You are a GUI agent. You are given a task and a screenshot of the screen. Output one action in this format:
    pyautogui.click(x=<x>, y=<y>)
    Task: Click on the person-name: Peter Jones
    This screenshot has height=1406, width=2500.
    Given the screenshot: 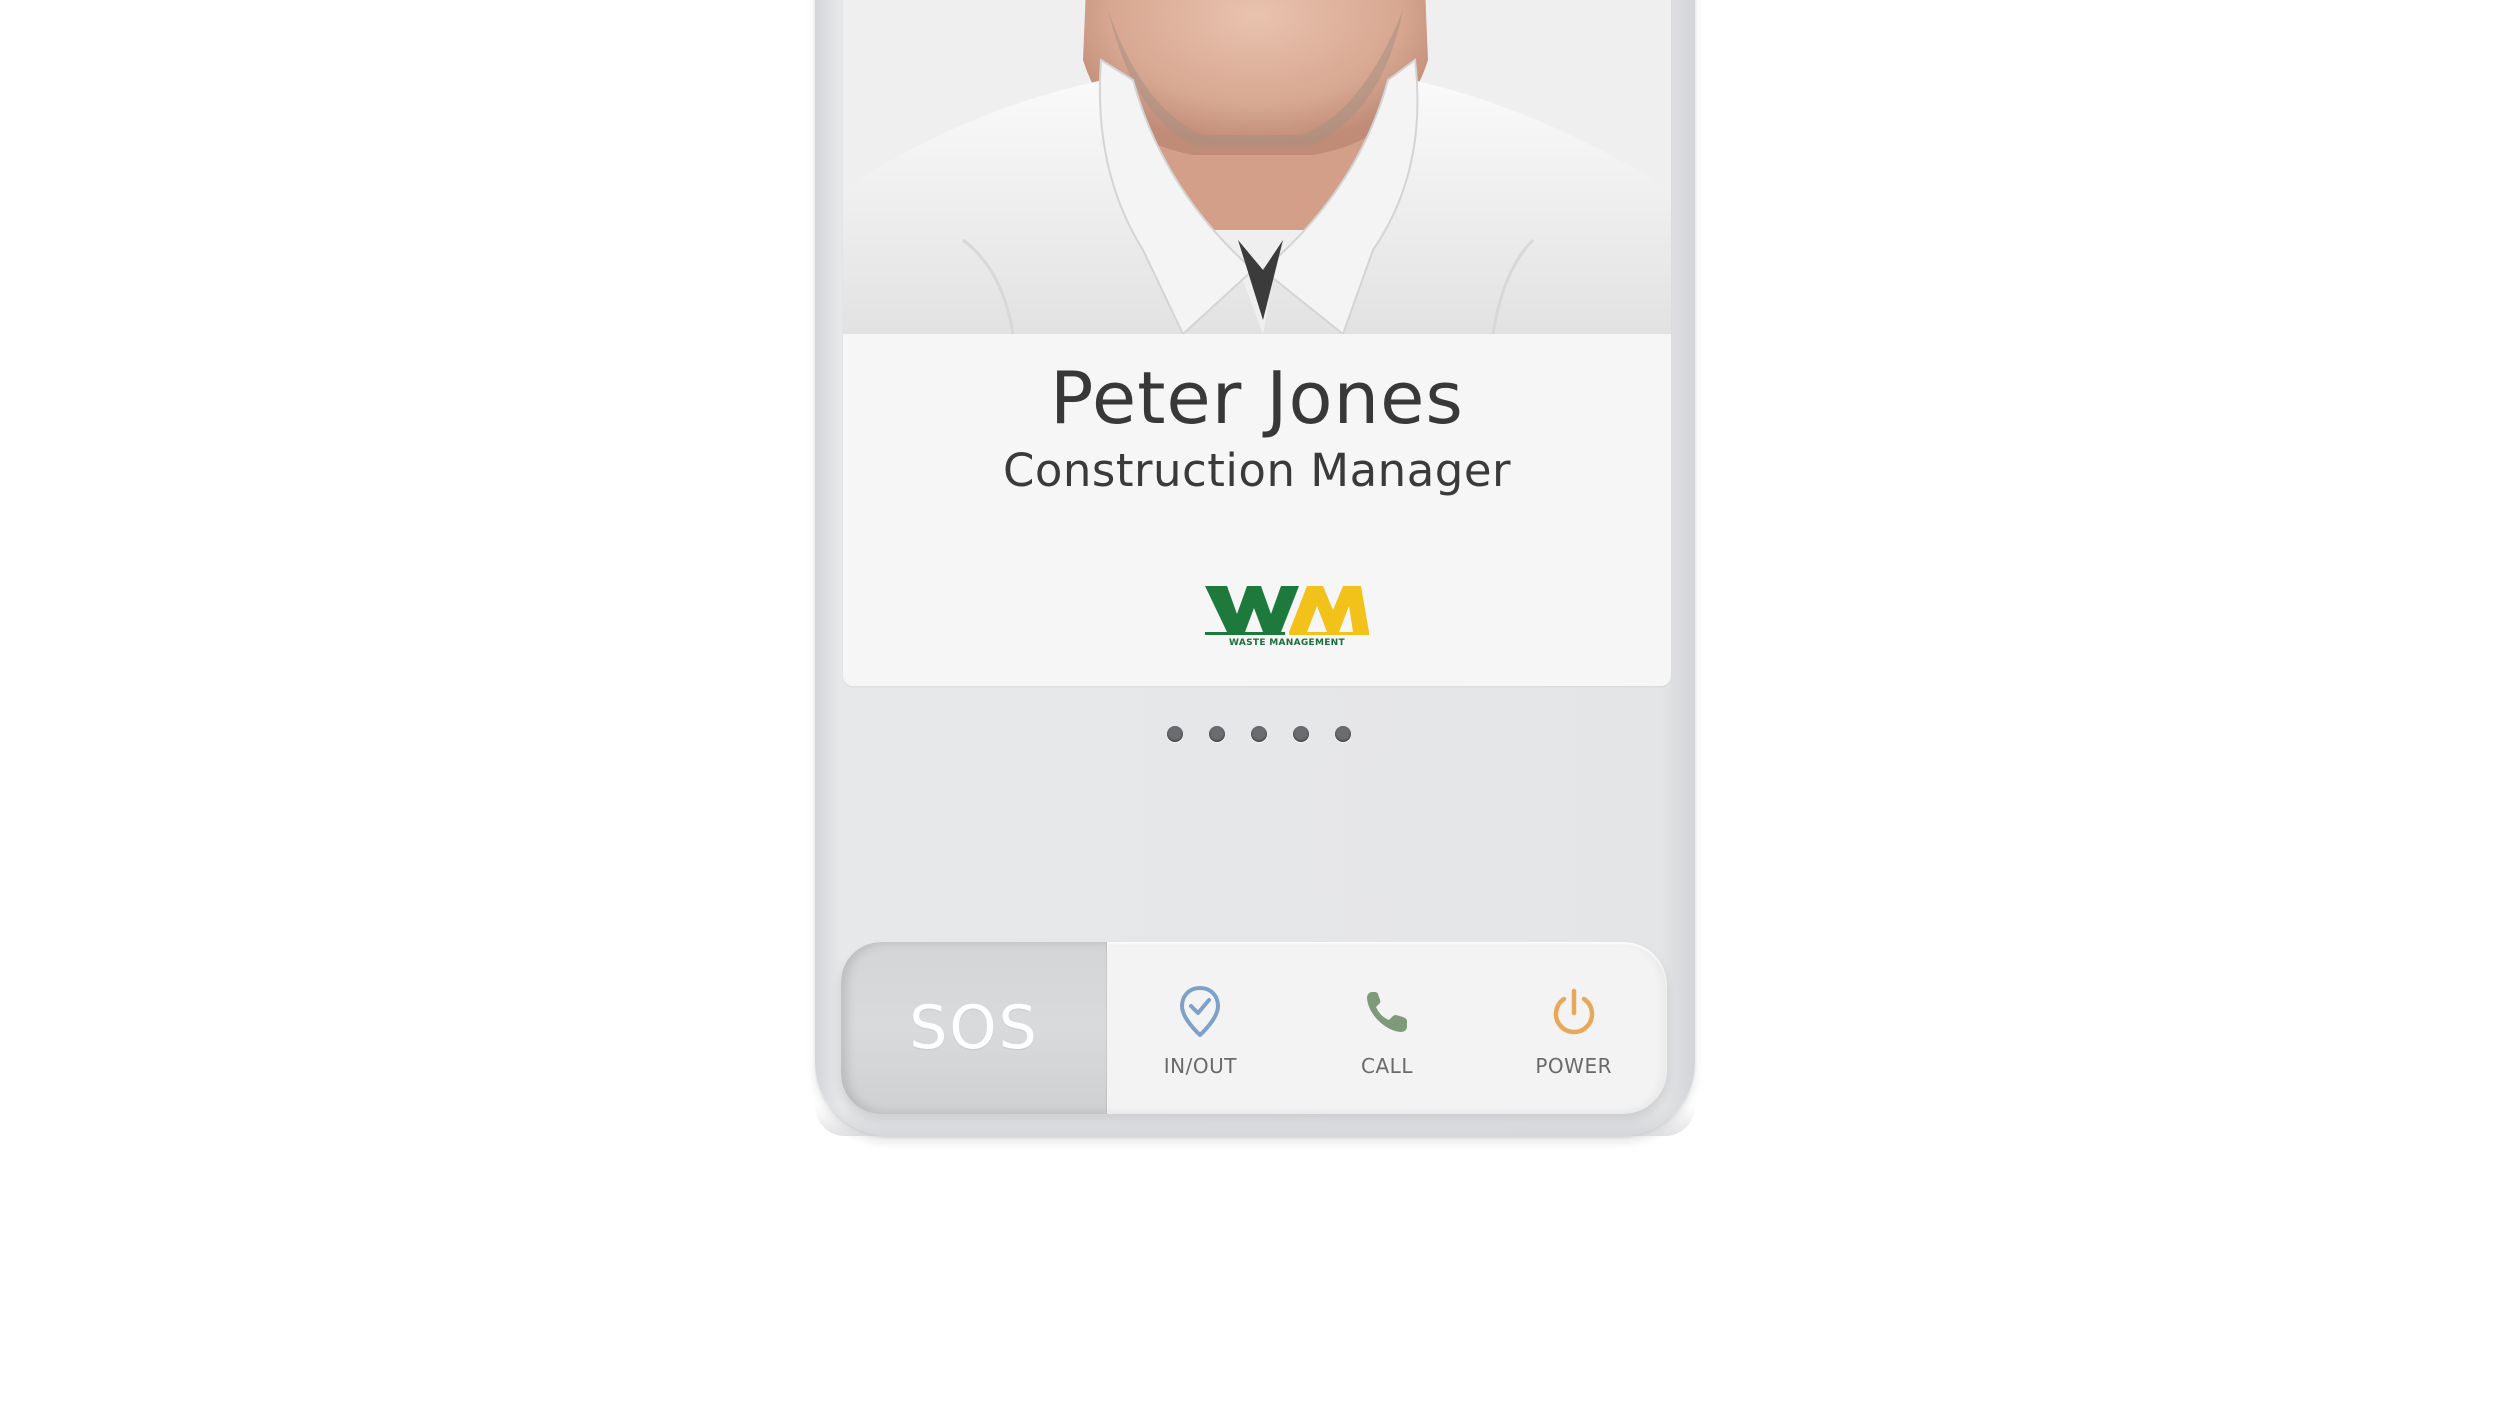 What is the action you would take?
    pyautogui.click(x=1257, y=398)
    